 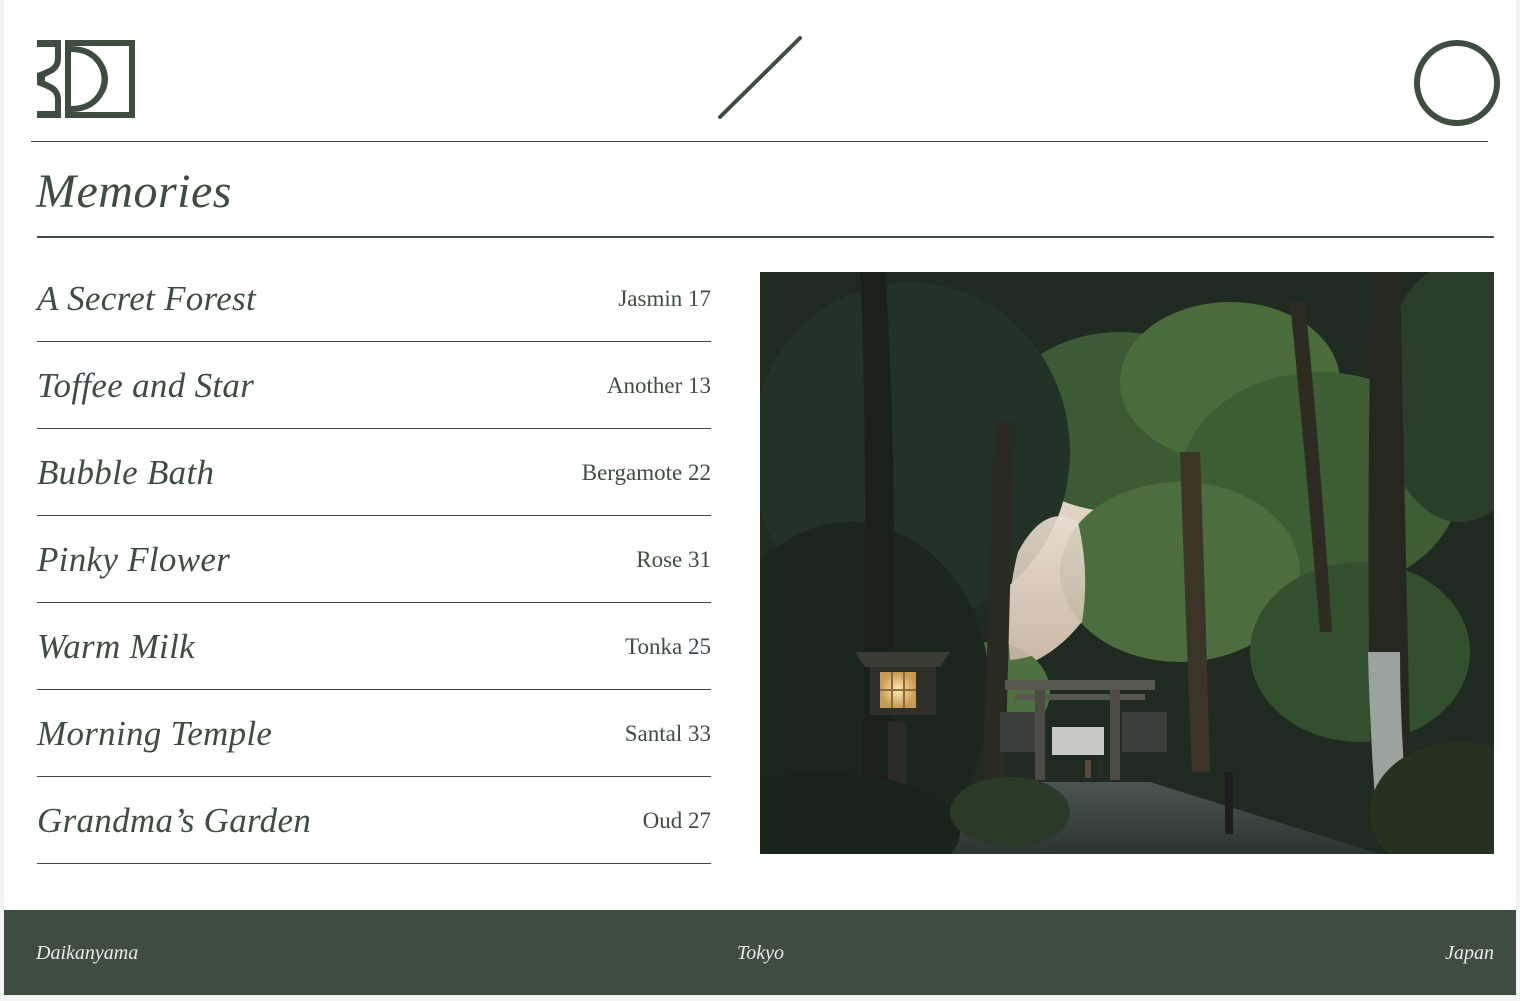 I want to click on list-item: Pinky Flower Rose 31, so click(x=374, y=559).